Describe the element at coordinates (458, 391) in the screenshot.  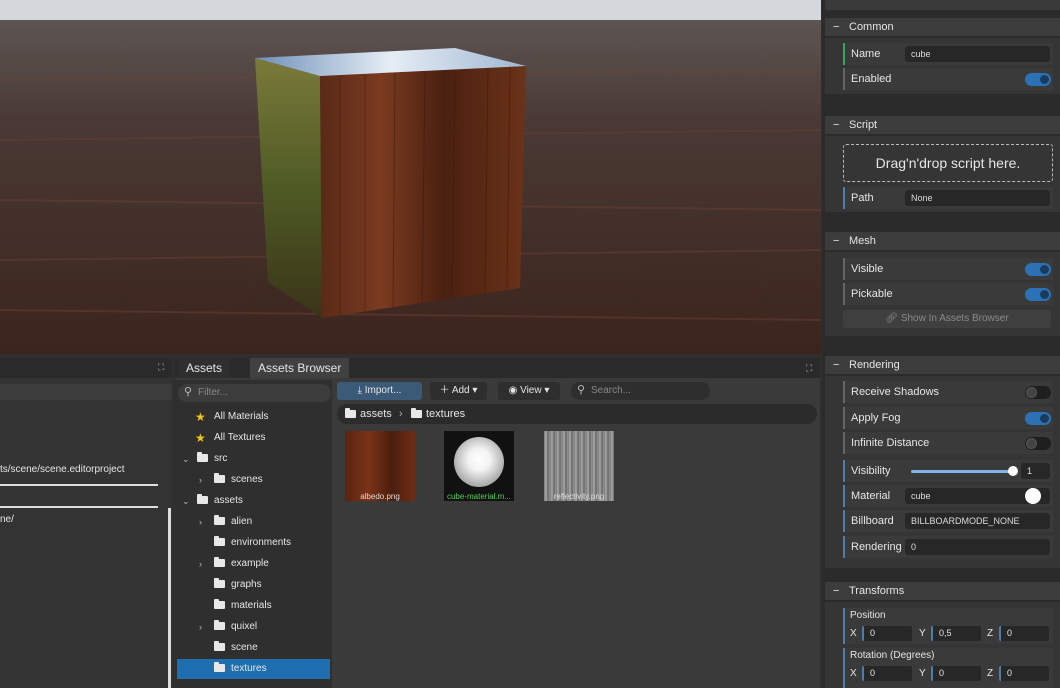
I see `add-button: ＋ Add ▾` at that location.